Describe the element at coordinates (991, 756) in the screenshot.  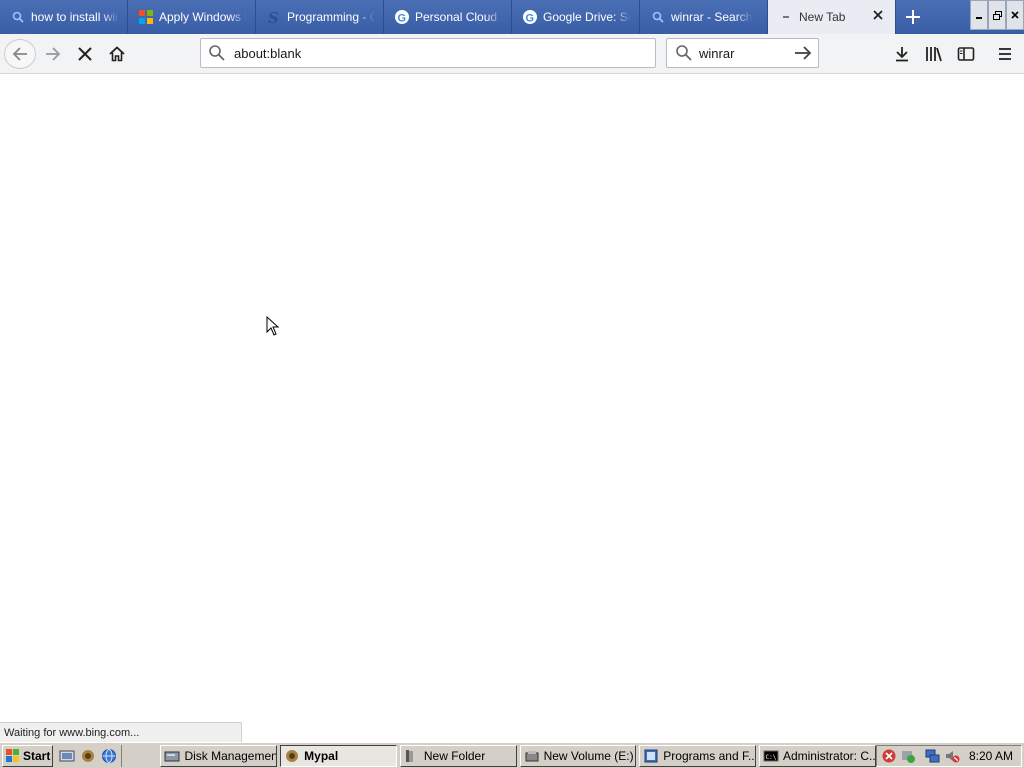
I see `clock: 8:20 AM` at that location.